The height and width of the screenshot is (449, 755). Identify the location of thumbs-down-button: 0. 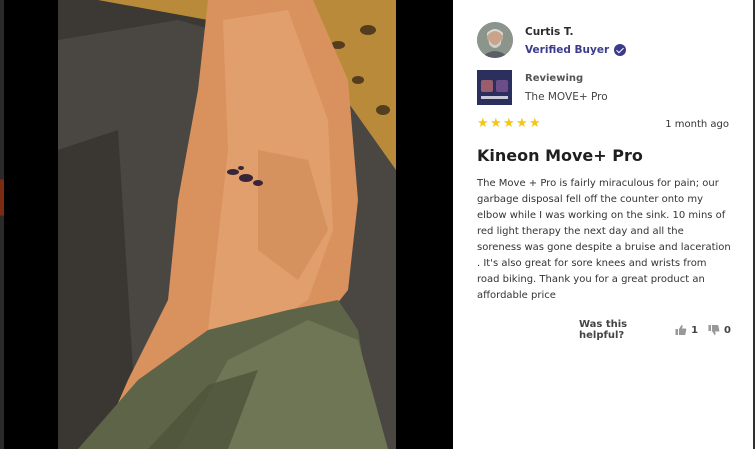
(719, 330).